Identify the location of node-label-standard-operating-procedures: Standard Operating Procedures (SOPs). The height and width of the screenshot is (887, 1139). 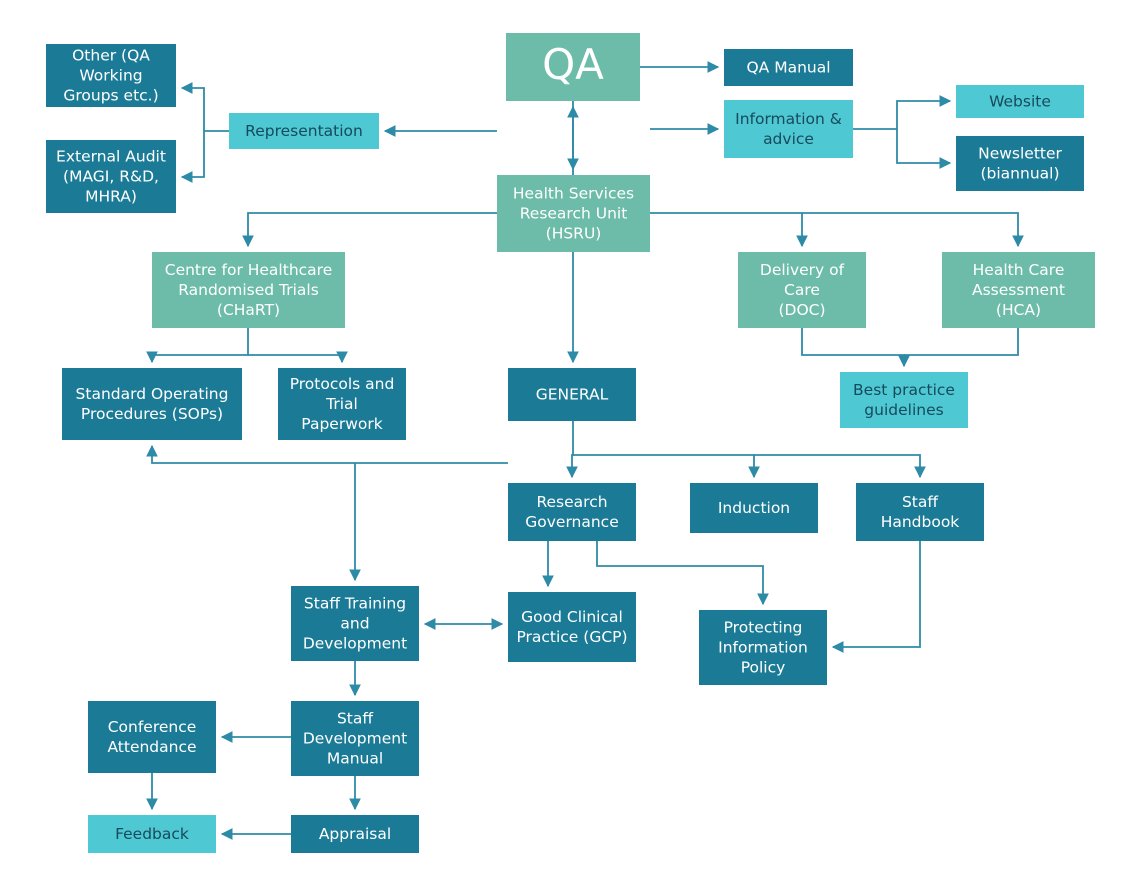
(152, 404).